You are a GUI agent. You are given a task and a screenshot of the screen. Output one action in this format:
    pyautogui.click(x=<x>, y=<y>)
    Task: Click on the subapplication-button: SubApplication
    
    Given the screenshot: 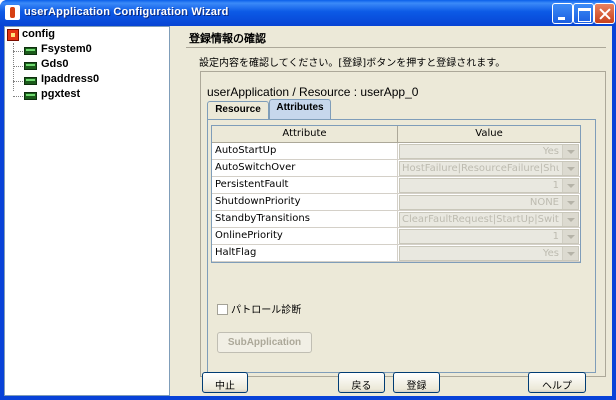 What is the action you would take?
    pyautogui.click(x=264, y=342)
    